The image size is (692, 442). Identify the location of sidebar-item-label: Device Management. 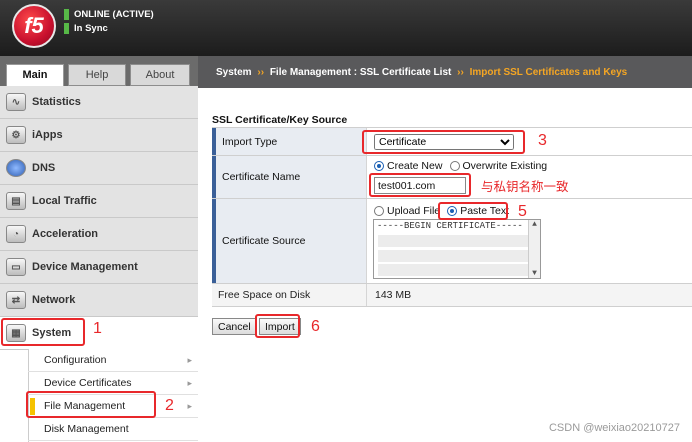
(85, 267).